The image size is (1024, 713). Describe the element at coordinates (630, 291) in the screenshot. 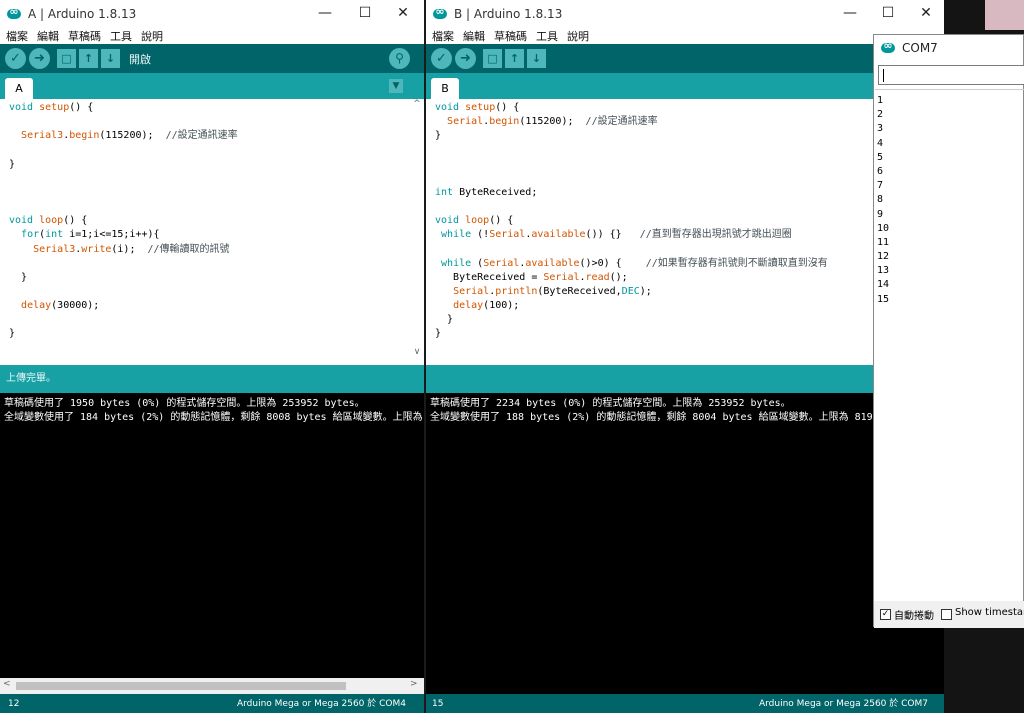

I see `code-token: DEC` at that location.